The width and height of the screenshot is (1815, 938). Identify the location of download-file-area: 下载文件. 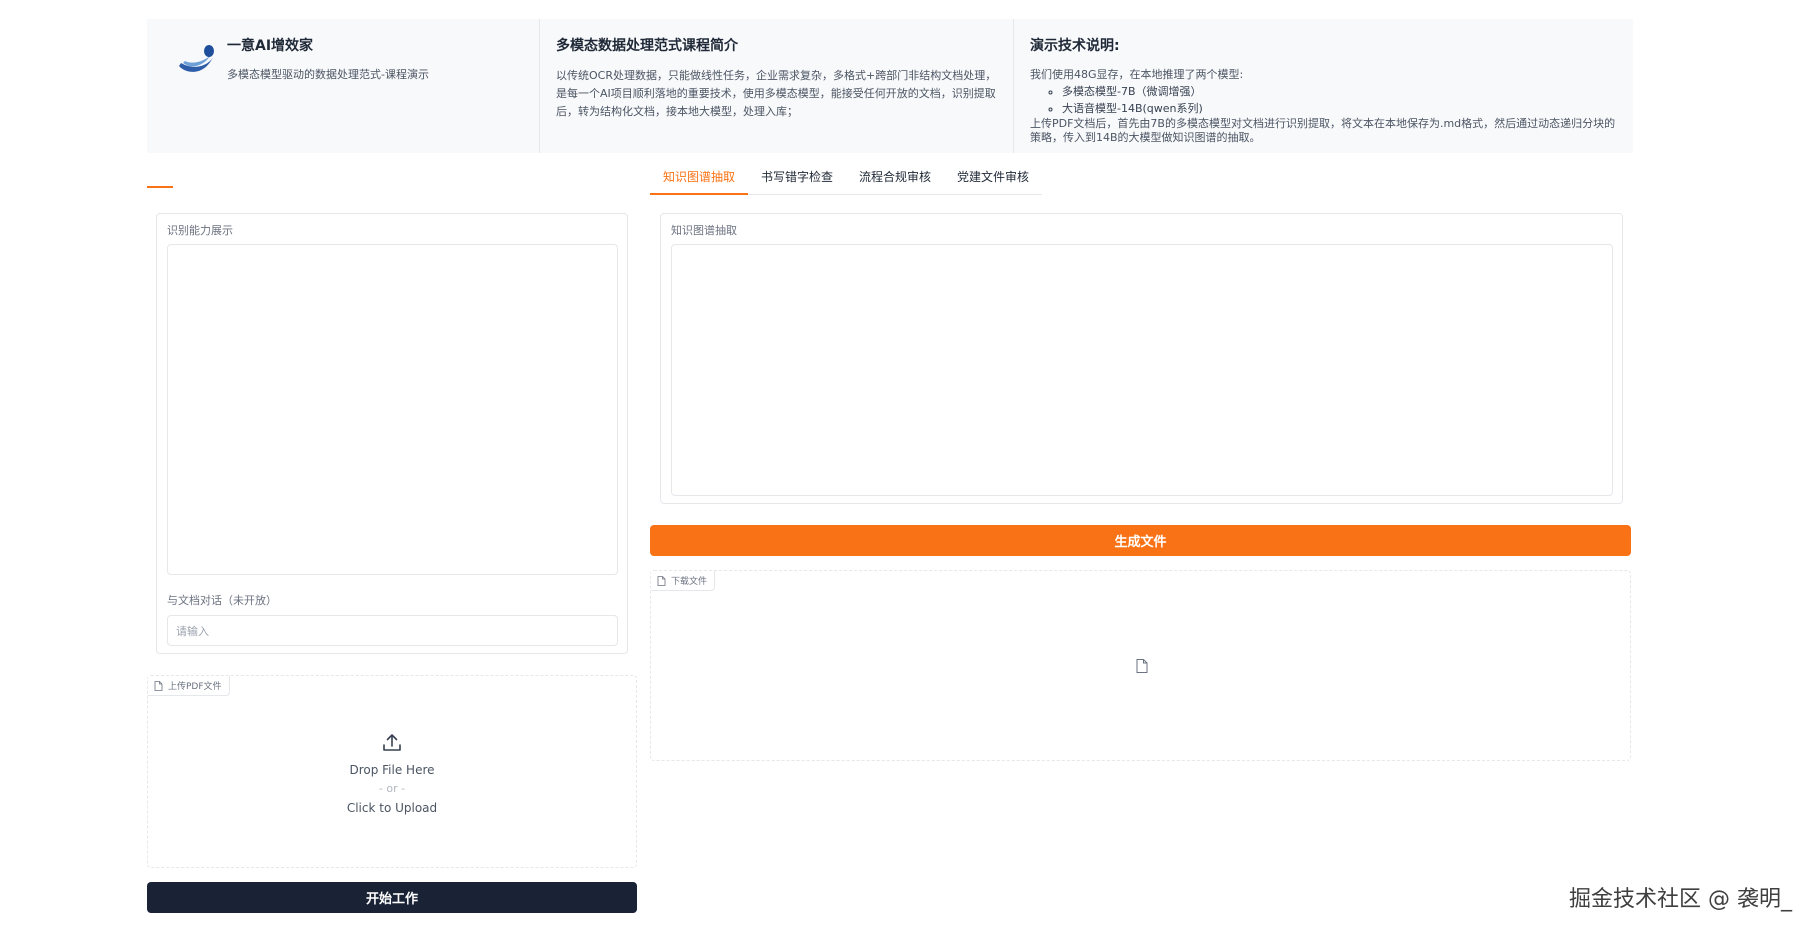
(1140, 665).